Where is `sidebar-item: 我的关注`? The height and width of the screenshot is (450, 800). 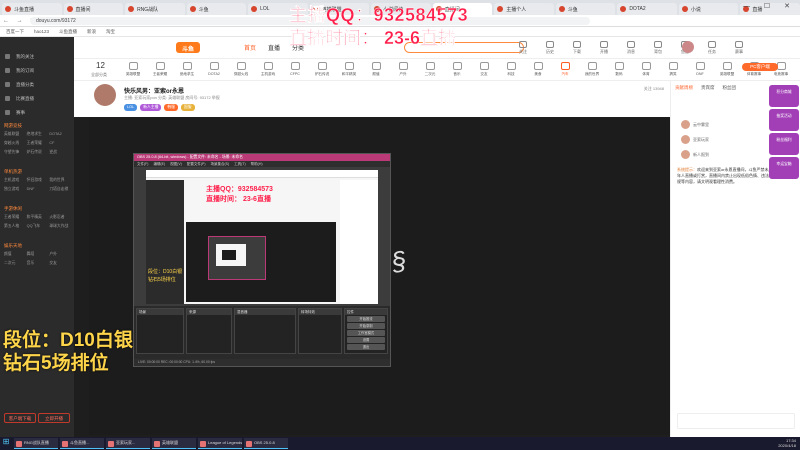
sidebar-item: 我的关注 is located at coordinates (37, 56).